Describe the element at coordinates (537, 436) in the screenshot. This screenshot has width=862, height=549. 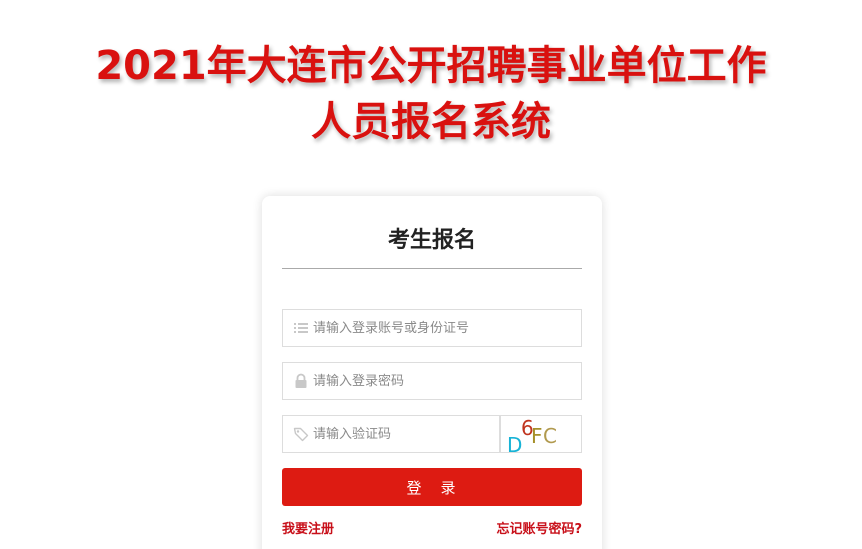
I see `captcha-char: F` at that location.